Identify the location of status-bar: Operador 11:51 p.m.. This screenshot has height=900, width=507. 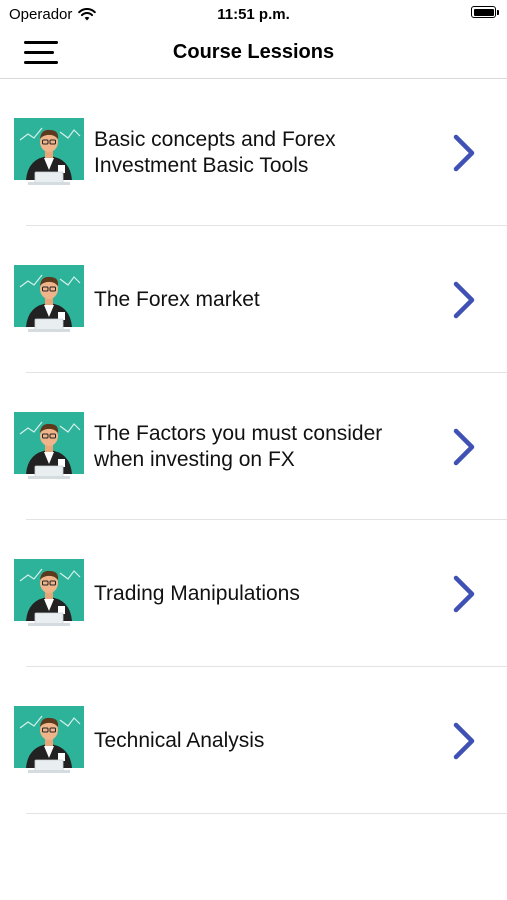
(253, 14).